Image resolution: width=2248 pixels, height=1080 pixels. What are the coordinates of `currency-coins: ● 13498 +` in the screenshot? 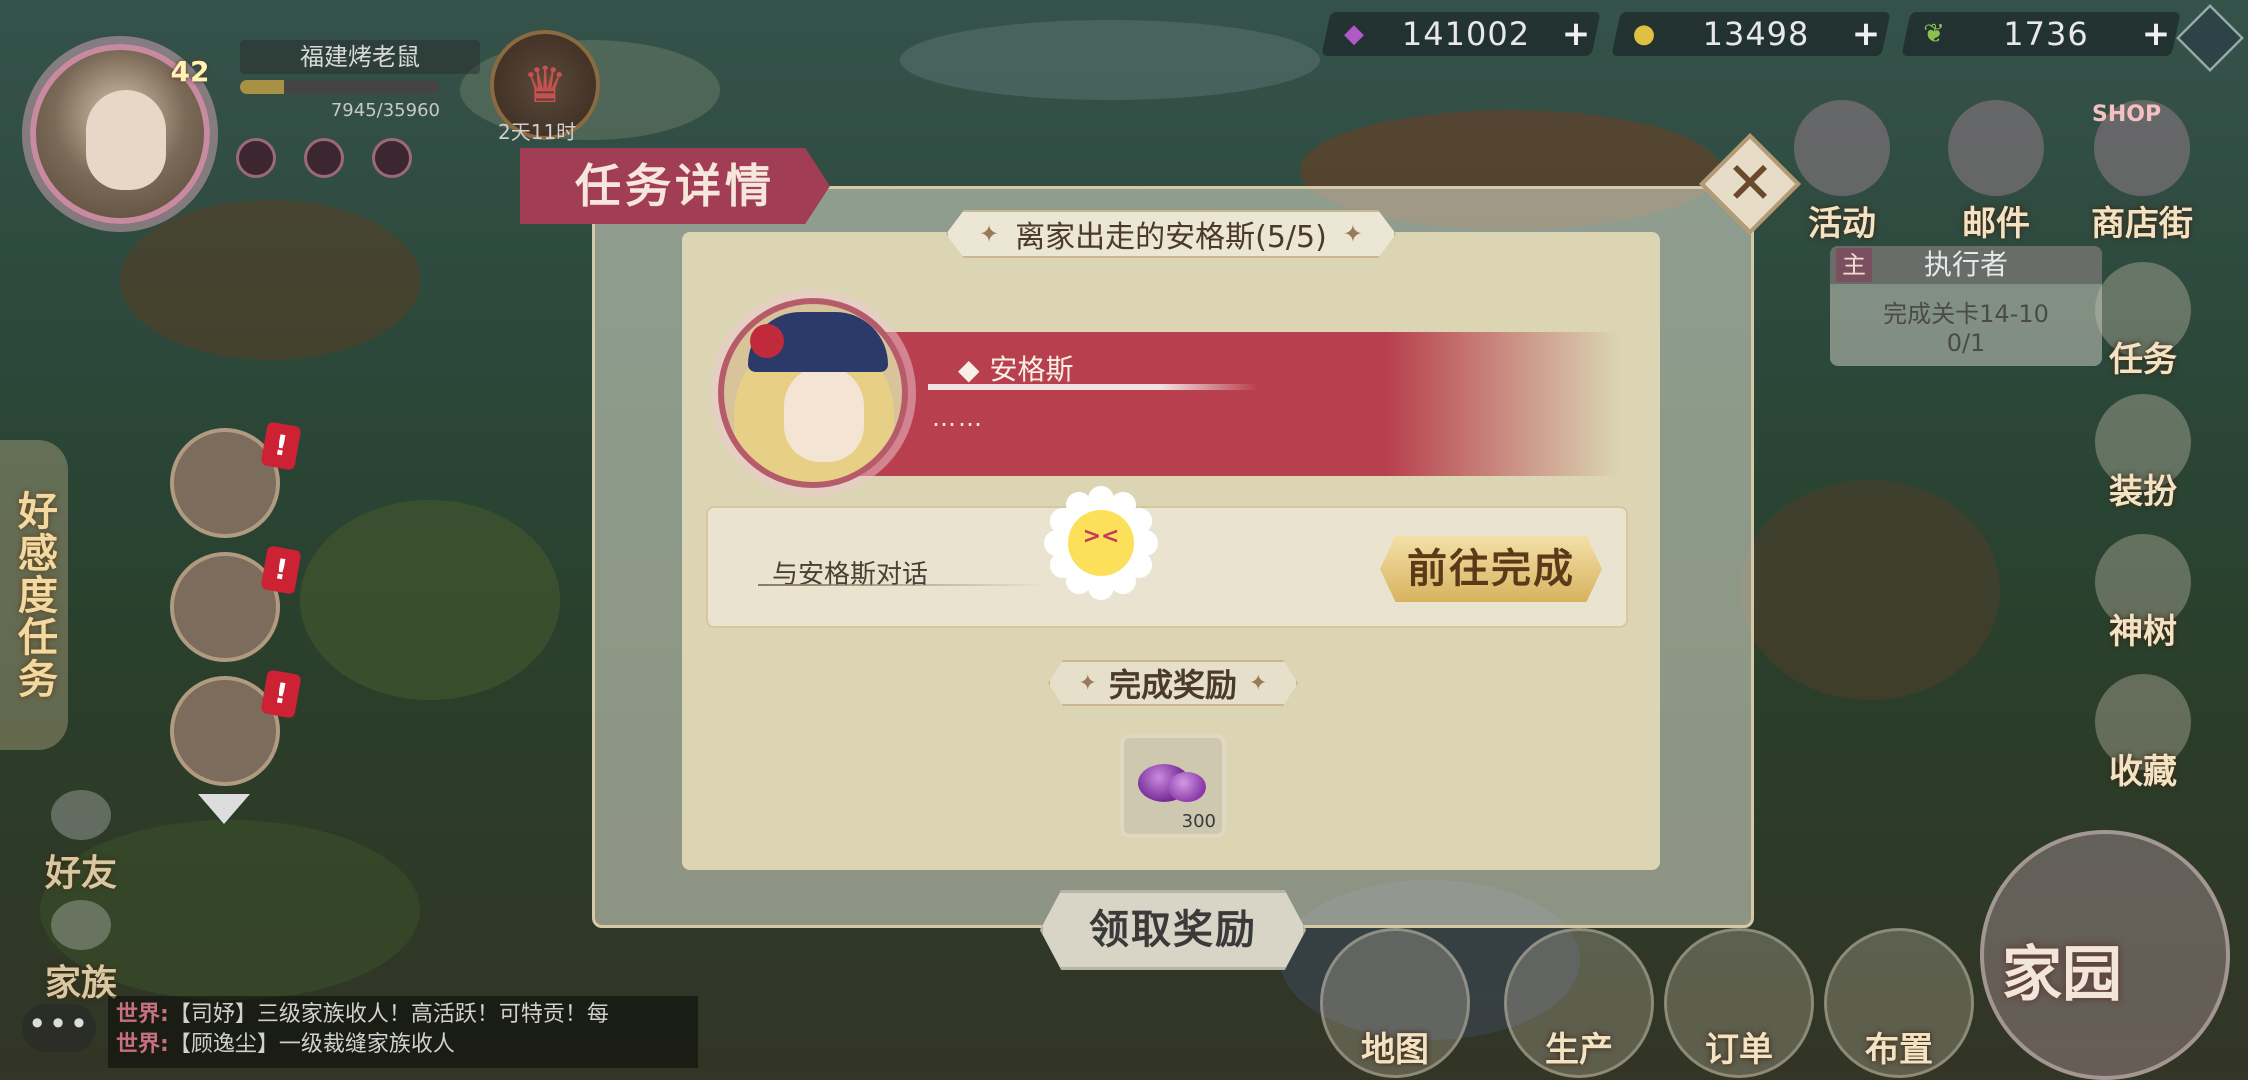 It's located at (1751, 34).